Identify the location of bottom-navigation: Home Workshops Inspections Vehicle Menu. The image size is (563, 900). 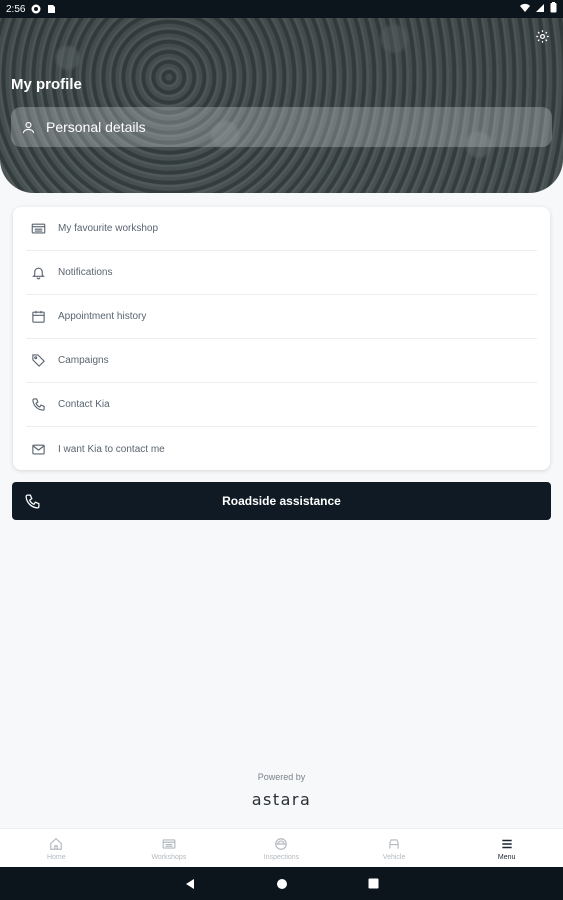
(281, 847).